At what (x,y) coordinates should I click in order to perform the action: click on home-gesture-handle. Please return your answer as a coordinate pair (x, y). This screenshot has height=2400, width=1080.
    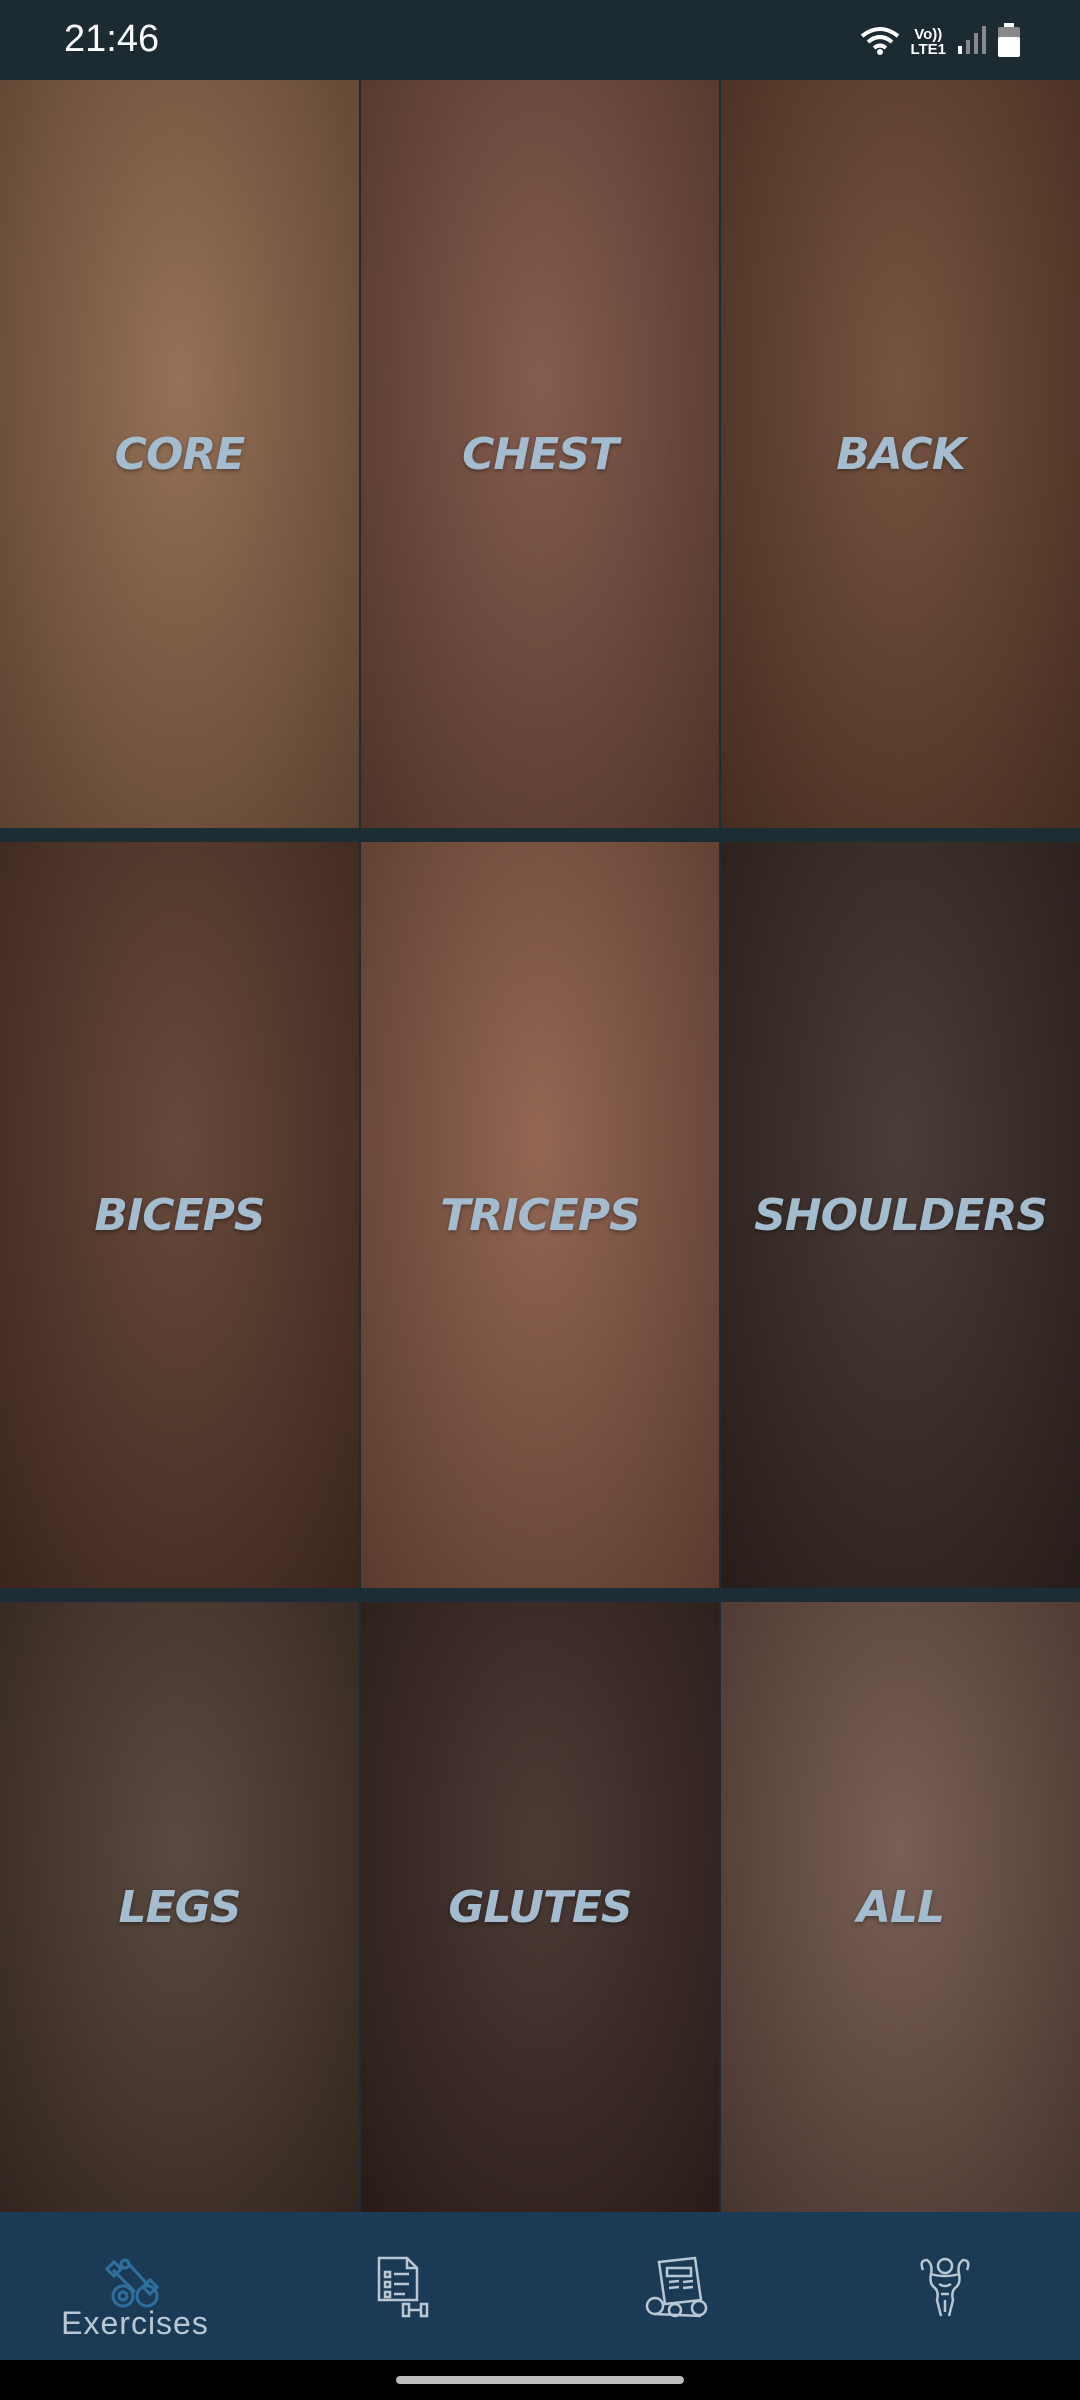
    Looking at the image, I should click on (540, 2380).